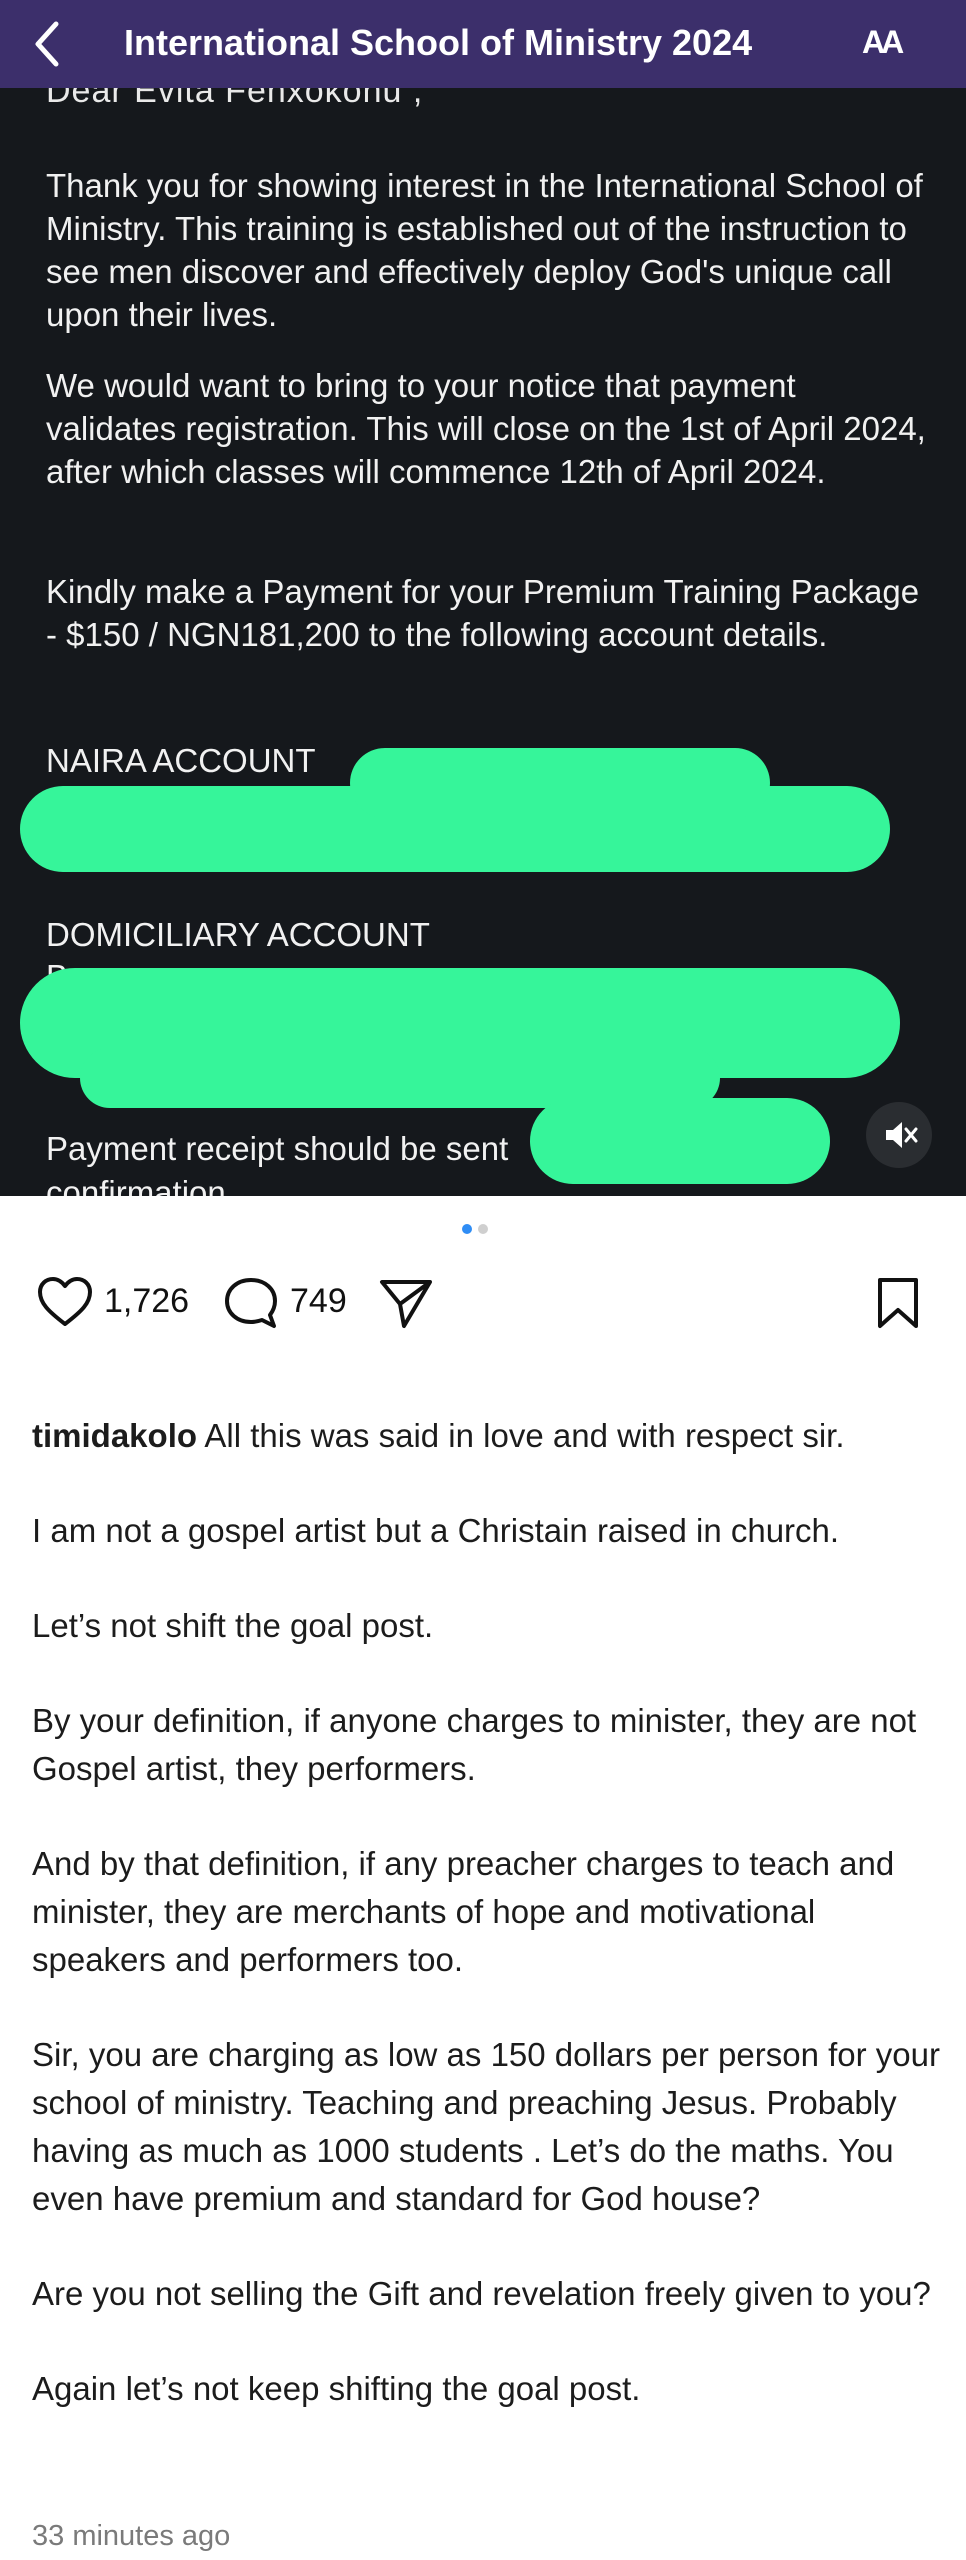 This screenshot has height=2560, width=966. I want to click on back-chevron-icon, so click(48, 44).